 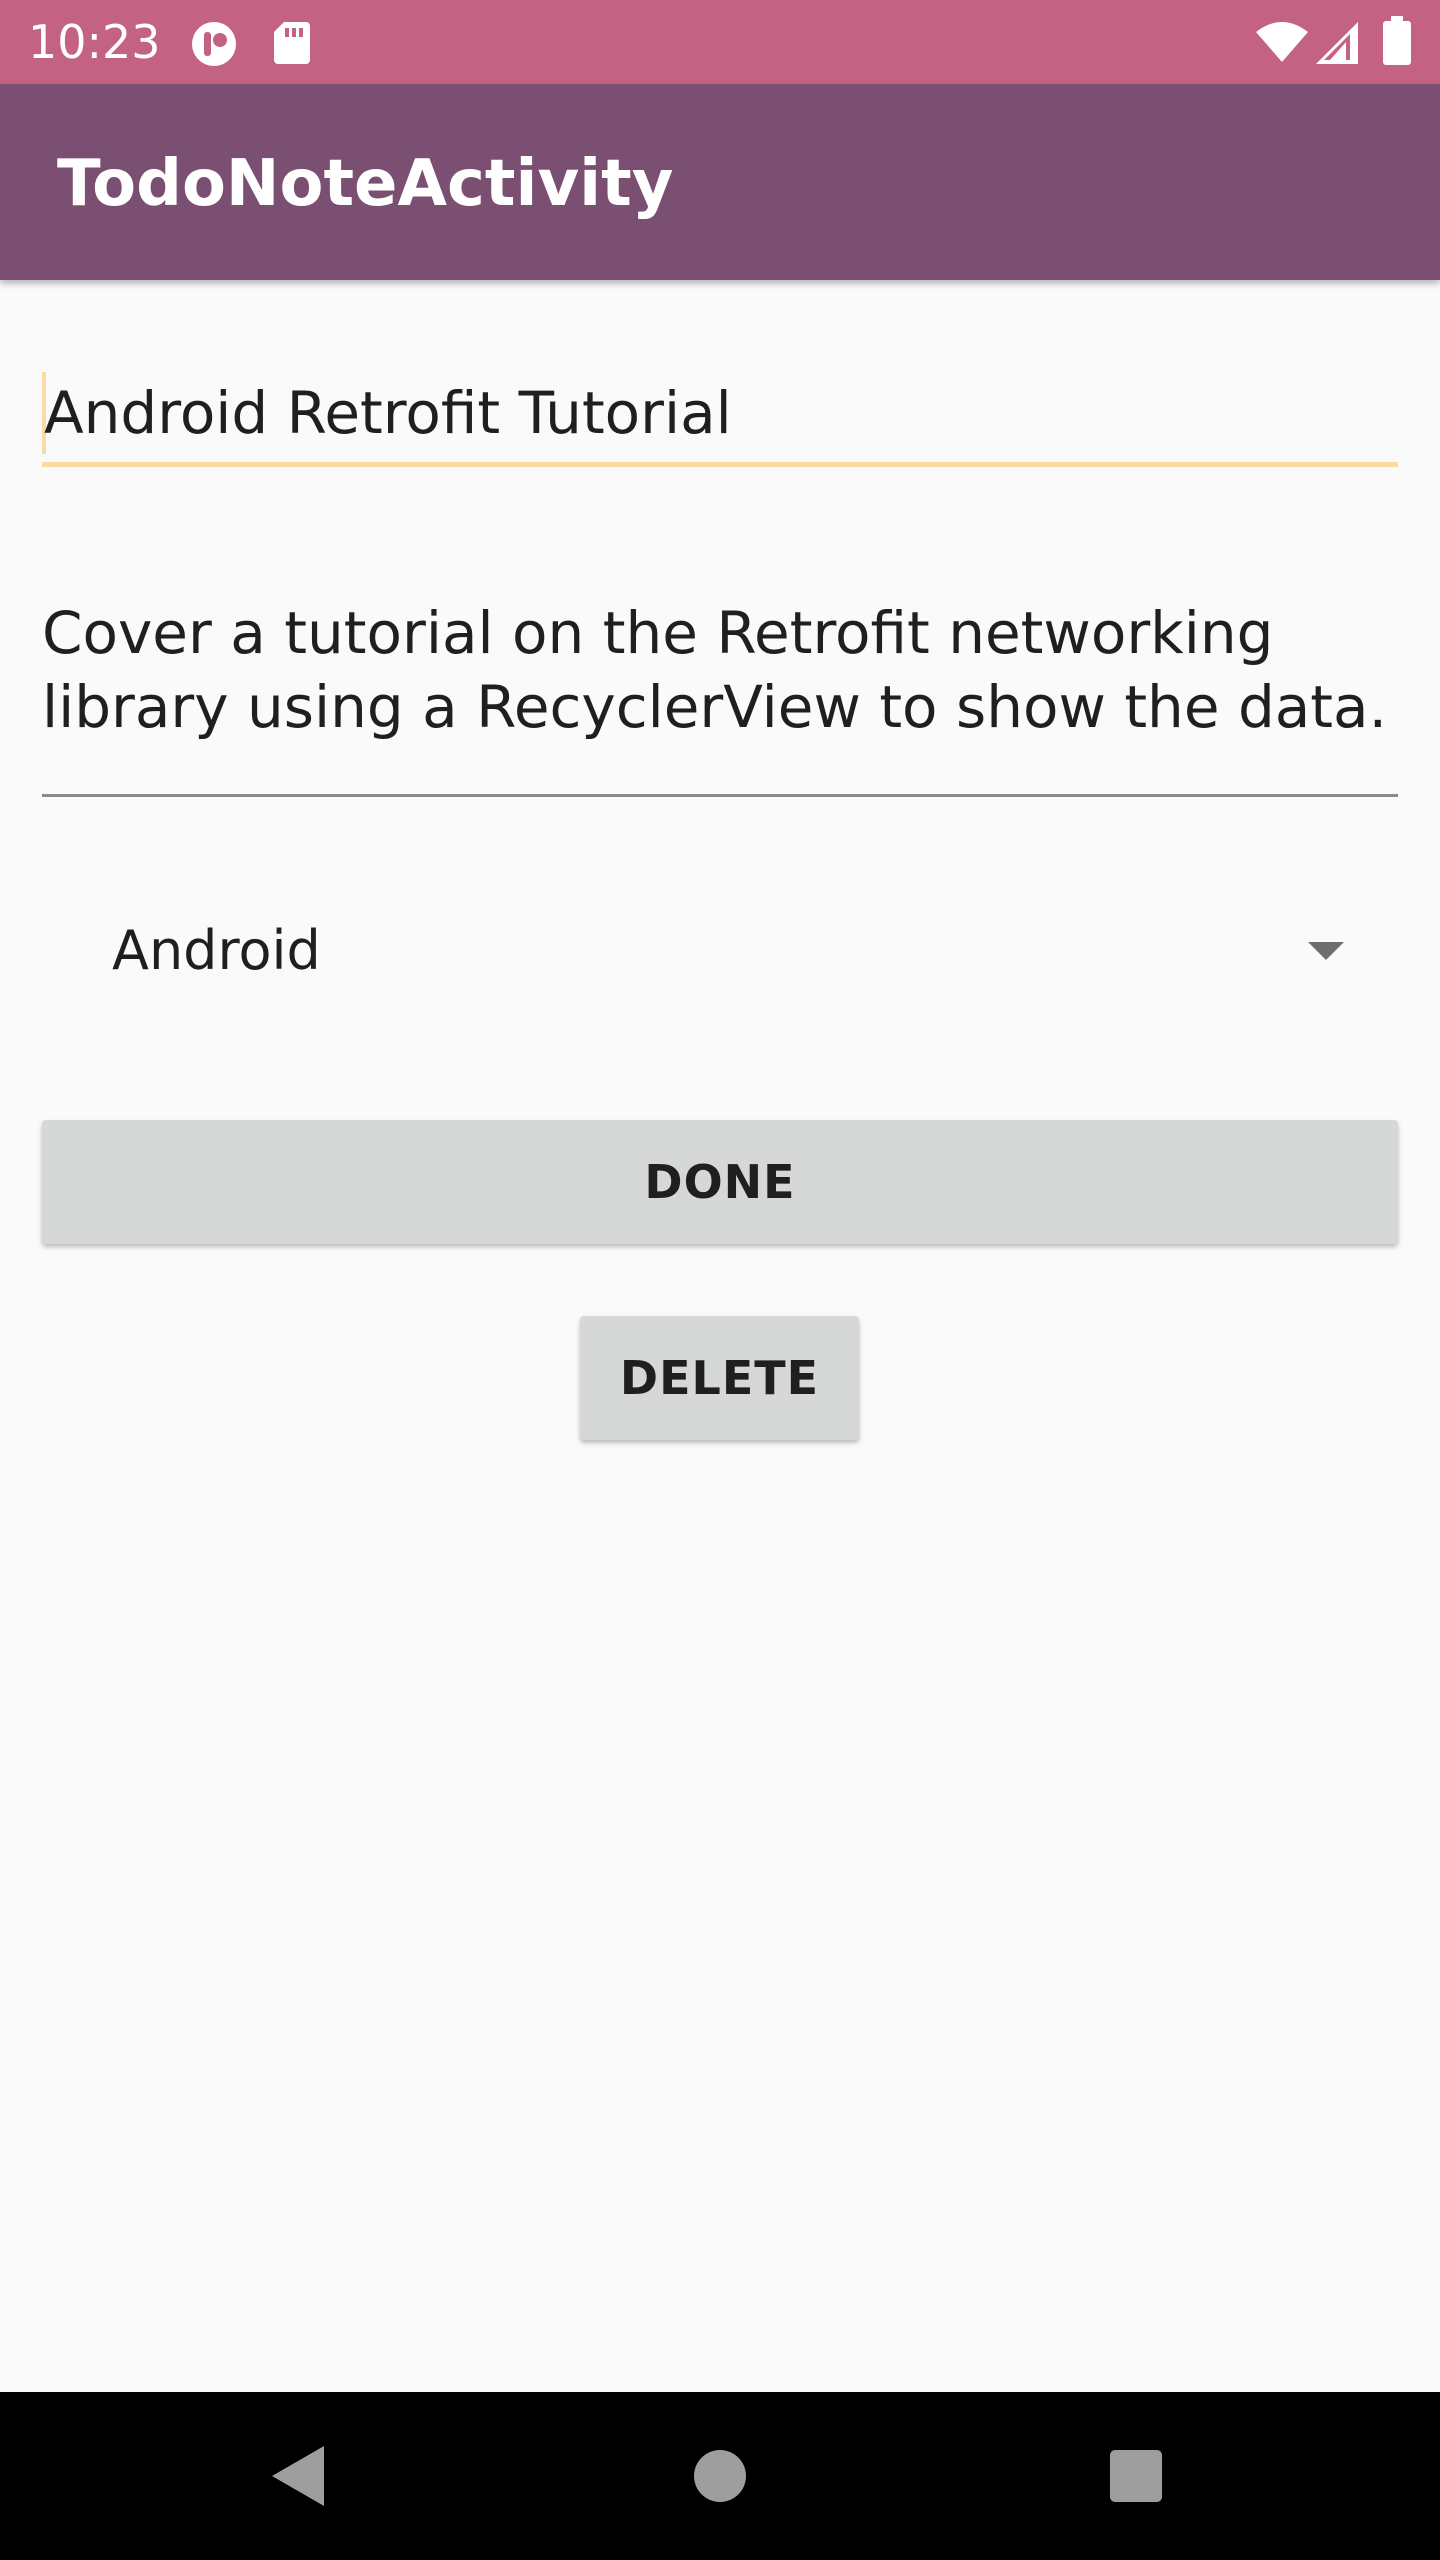 I want to click on back-icon, so click(x=298, y=2476).